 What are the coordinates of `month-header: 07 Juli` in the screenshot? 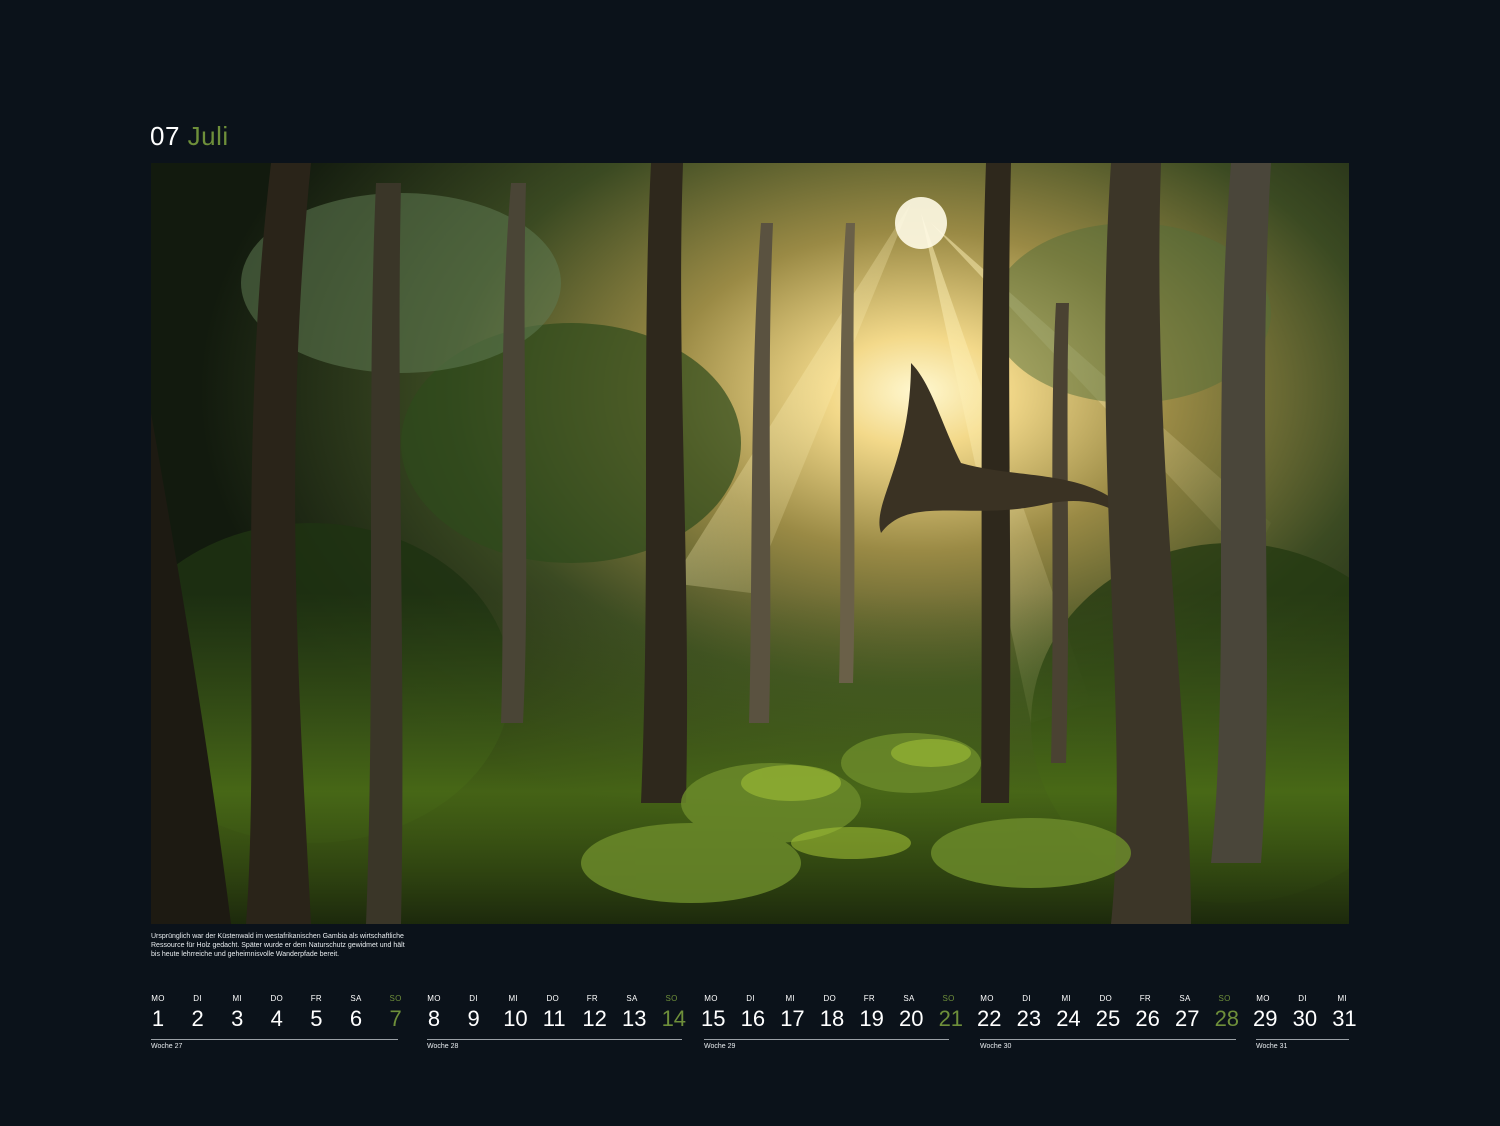 It's located at (189, 136).